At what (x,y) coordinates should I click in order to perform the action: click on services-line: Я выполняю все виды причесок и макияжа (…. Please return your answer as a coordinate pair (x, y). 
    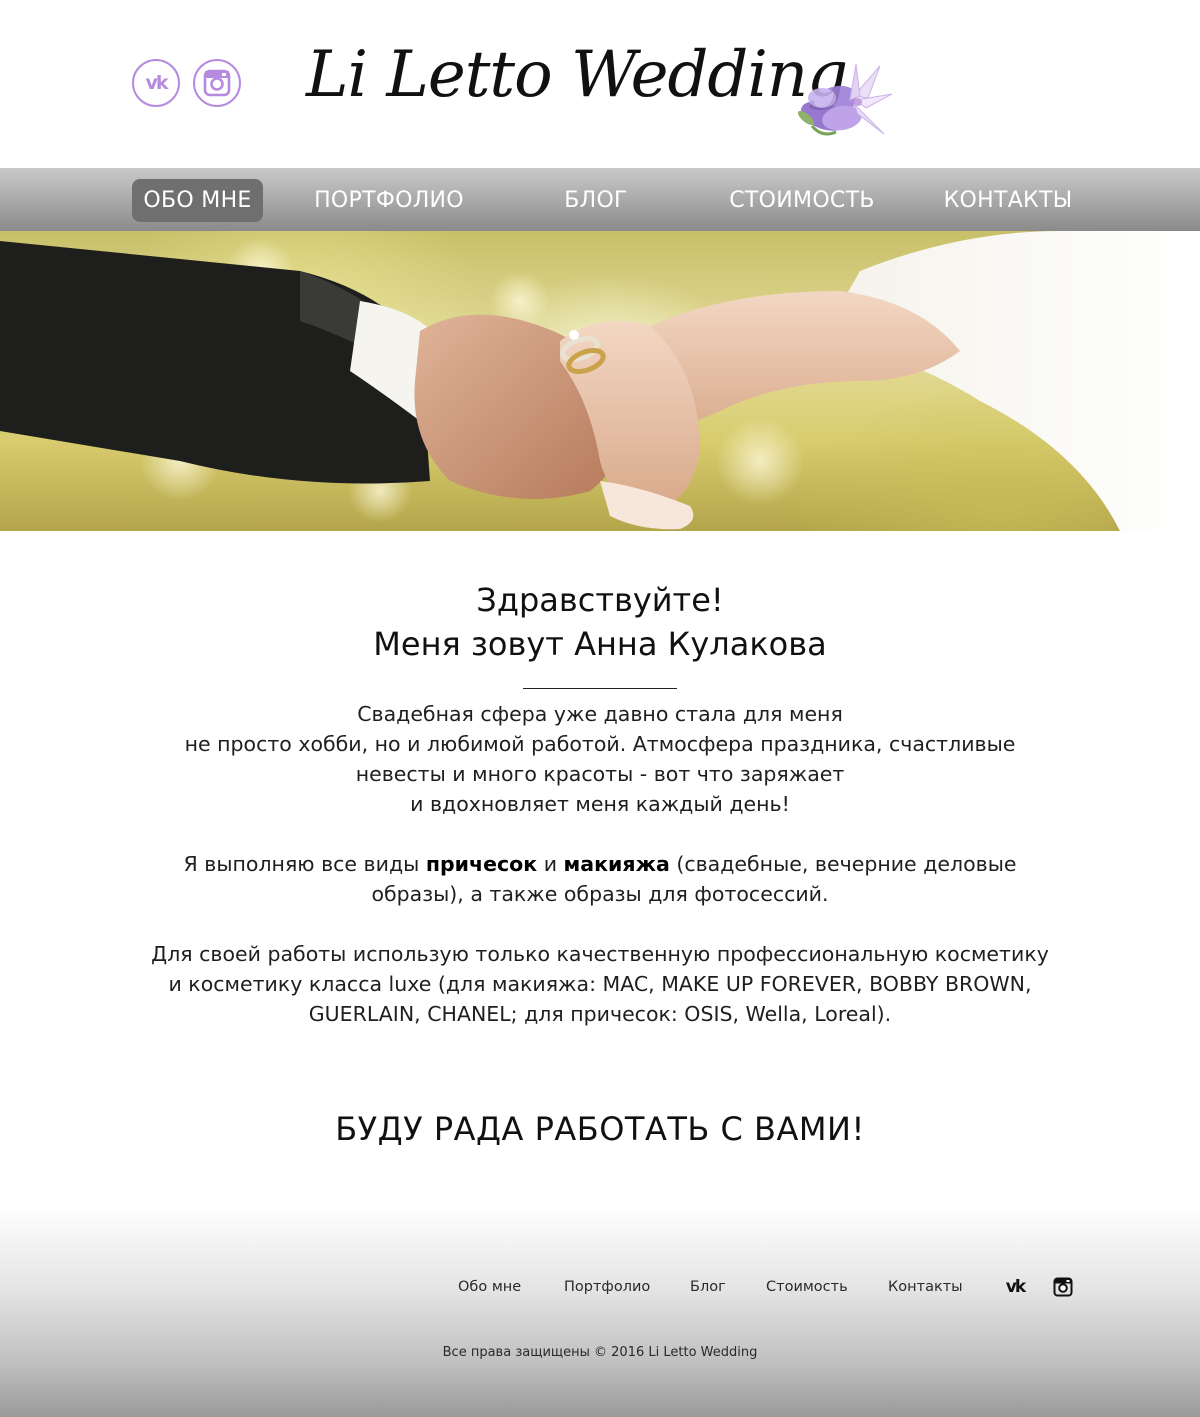
    Looking at the image, I should click on (600, 864).